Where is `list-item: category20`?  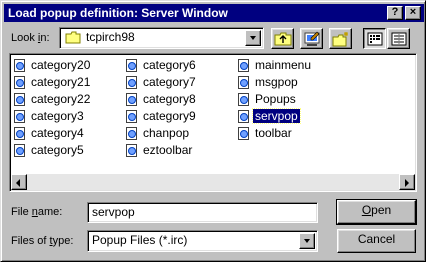 list-item: category20 is located at coordinates (53, 66).